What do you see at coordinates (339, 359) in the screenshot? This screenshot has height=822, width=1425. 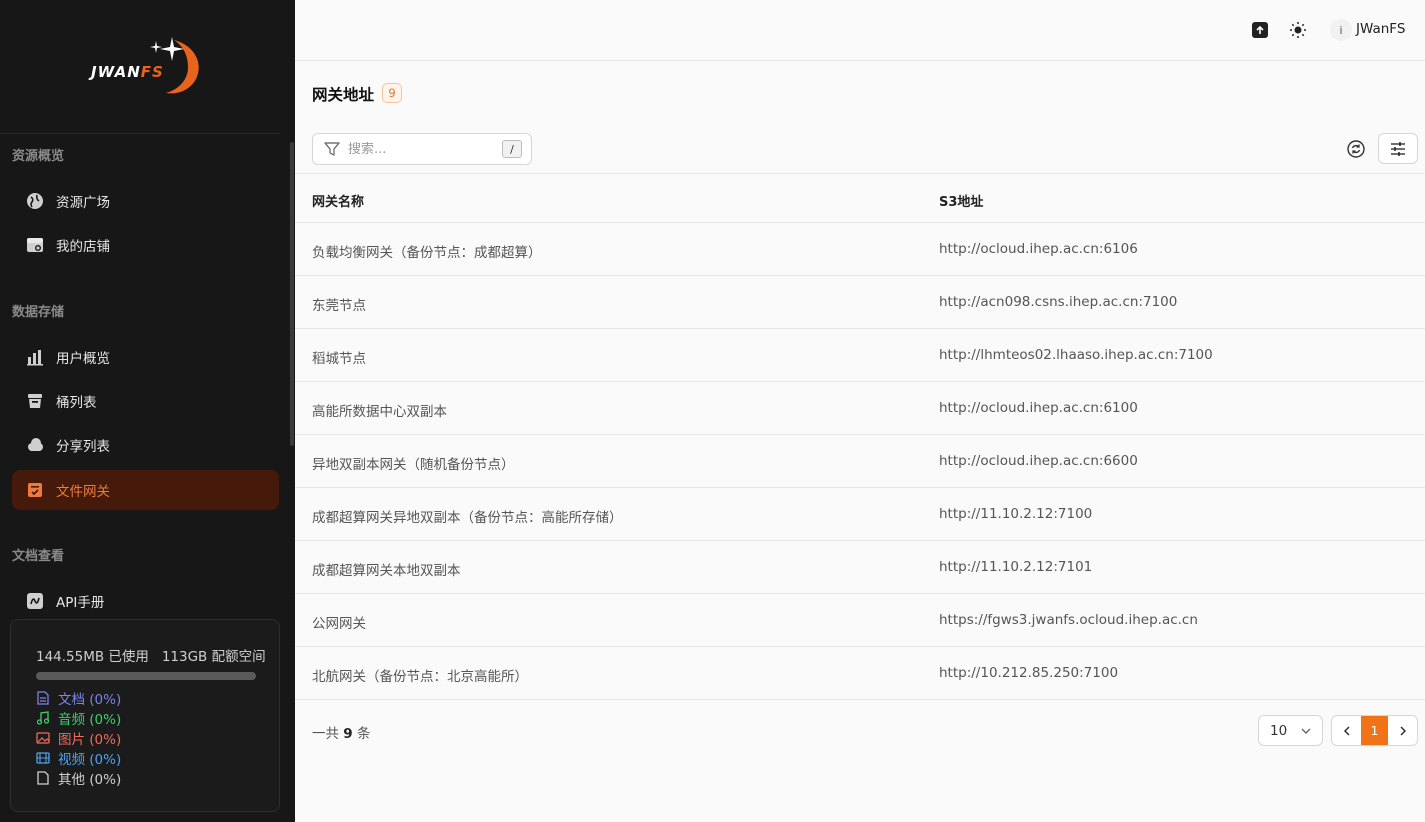 I see `gateway-name-cell: 稻城节点` at bounding box center [339, 359].